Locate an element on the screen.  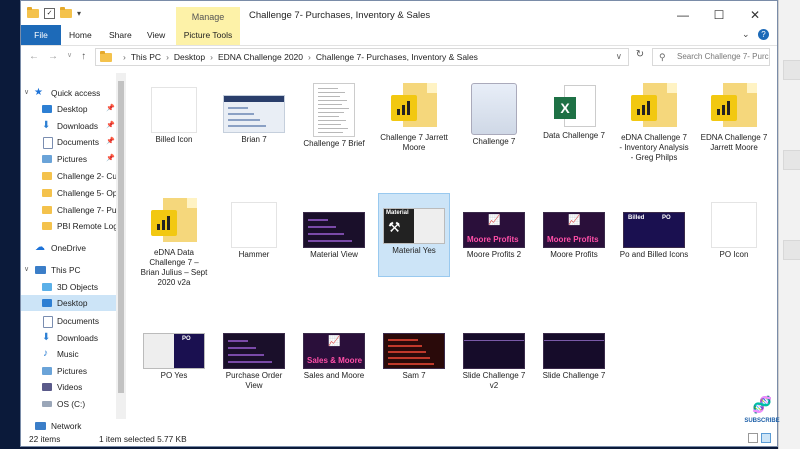
file-item: EDNA Challenge 7 Jarrett Moore is located at coordinates (734, 120).